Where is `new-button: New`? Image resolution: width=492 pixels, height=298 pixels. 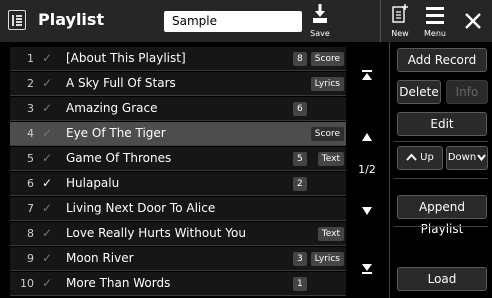 new-button: New is located at coordinates (400, 22).